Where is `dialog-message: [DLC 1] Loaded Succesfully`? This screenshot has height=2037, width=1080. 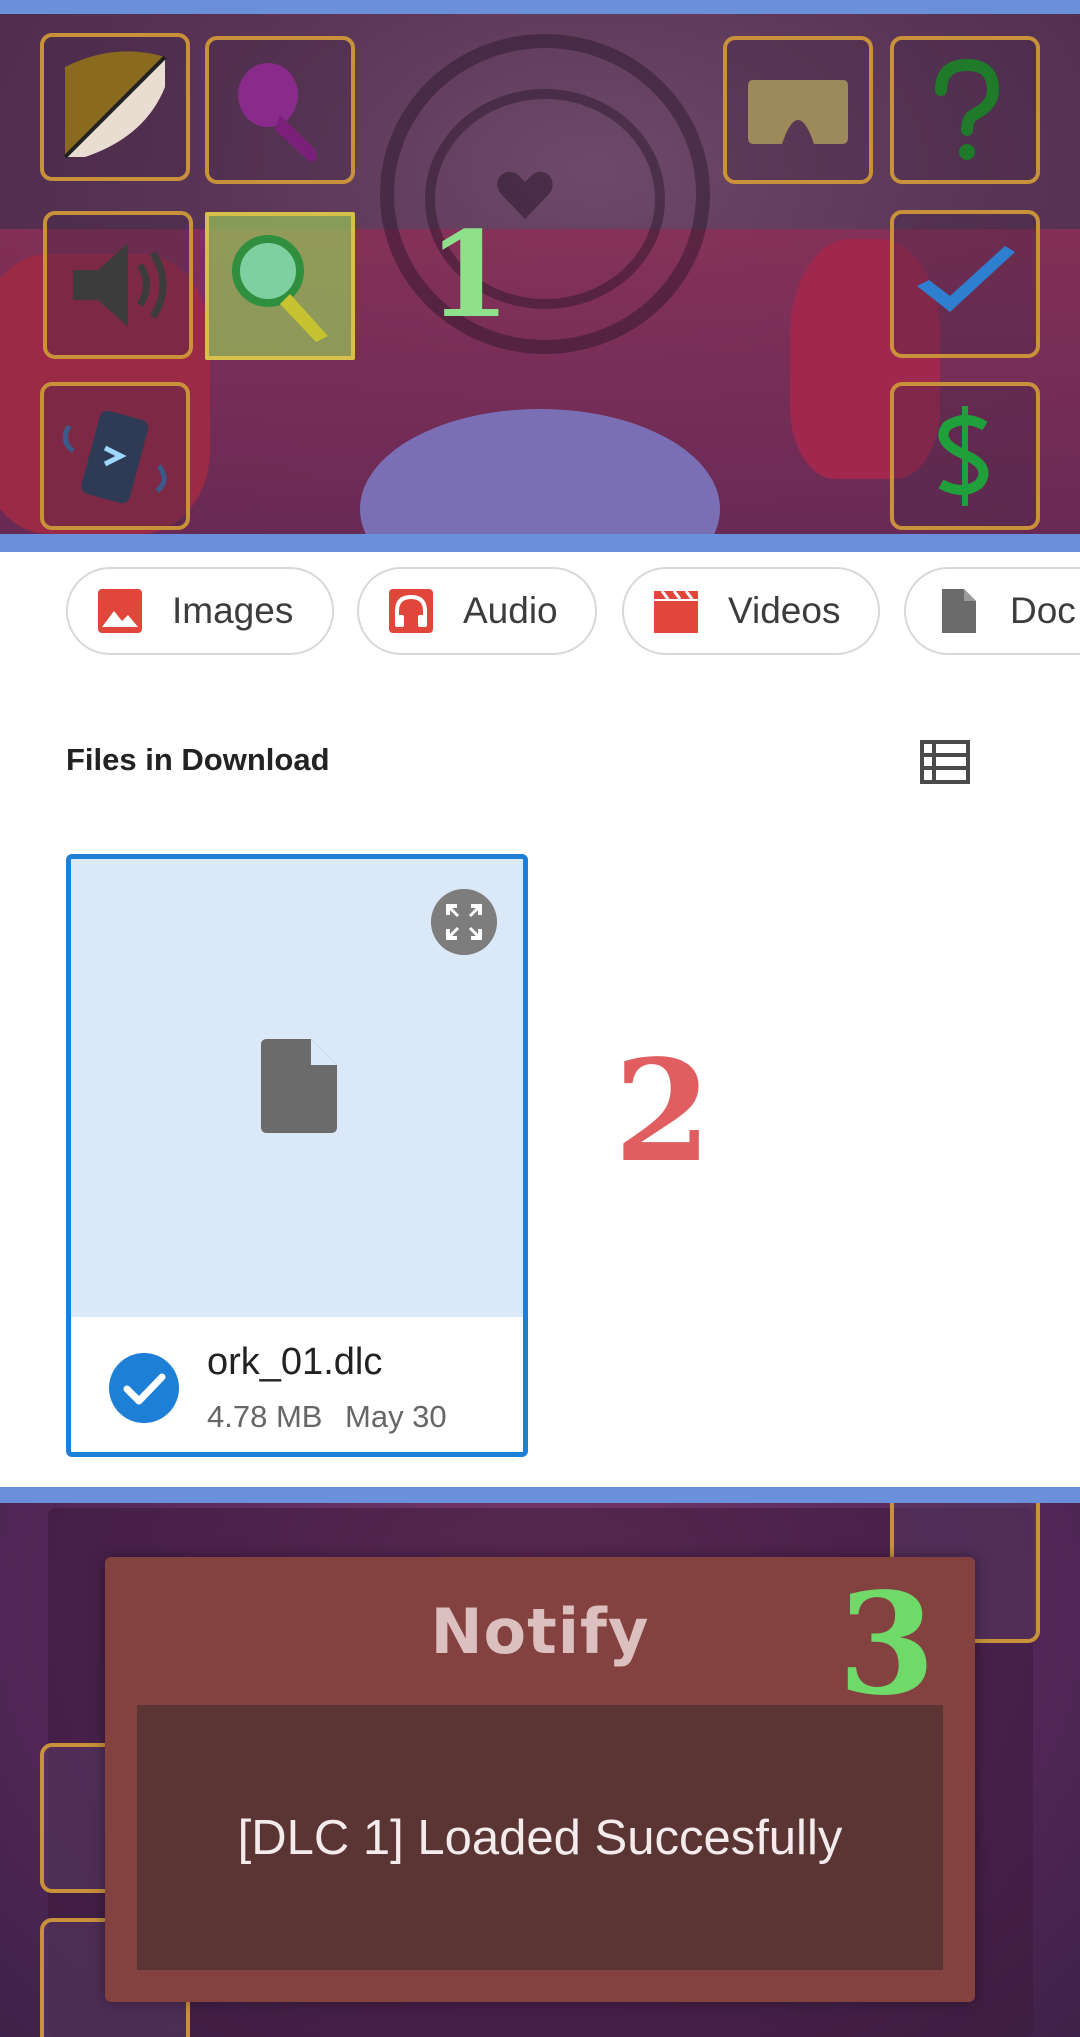 dialog-message: [DLC 1] Loaded Succesfully is located at coordinates (540, 1837).